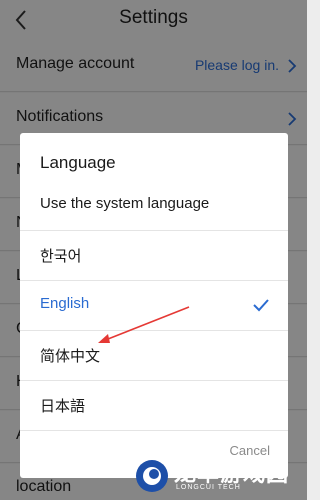 The width and height of the screenshot is (320, 500). I want to click on watermark: 龙萃游戏园 LONGCUI TECH, so click(217, 477).